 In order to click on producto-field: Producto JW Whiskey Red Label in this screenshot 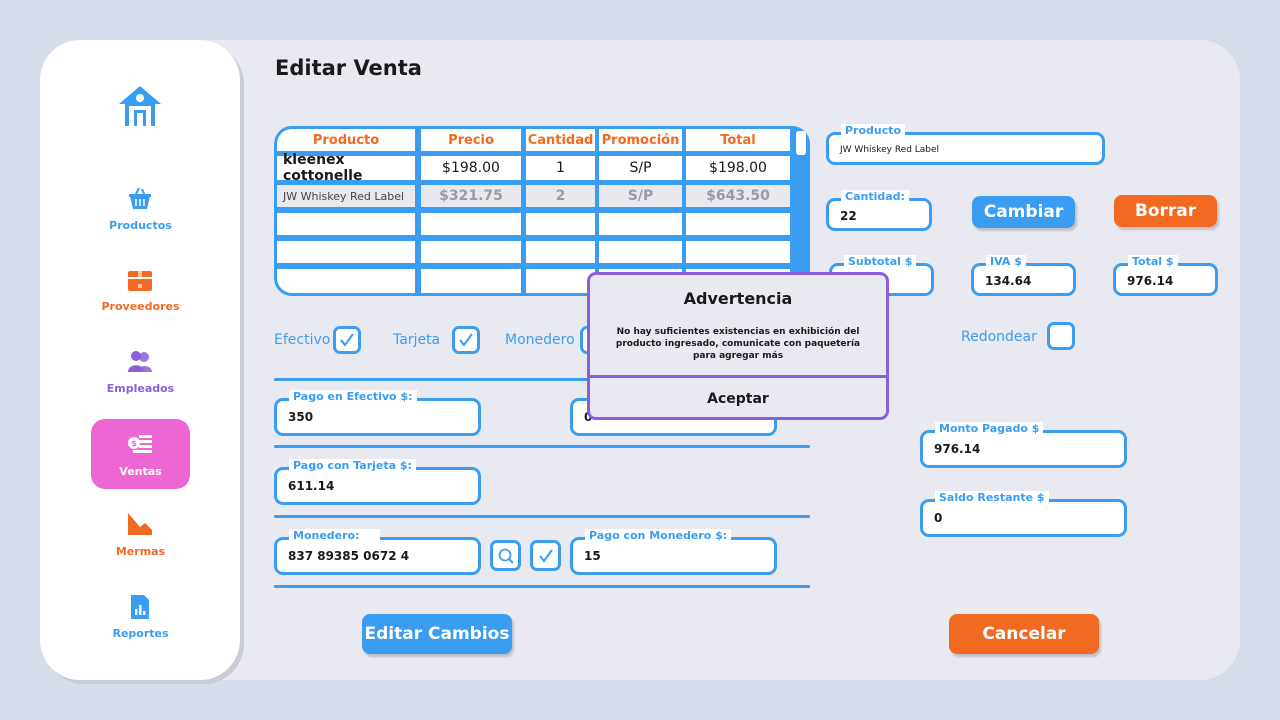, I will do `click(965, 144)`.